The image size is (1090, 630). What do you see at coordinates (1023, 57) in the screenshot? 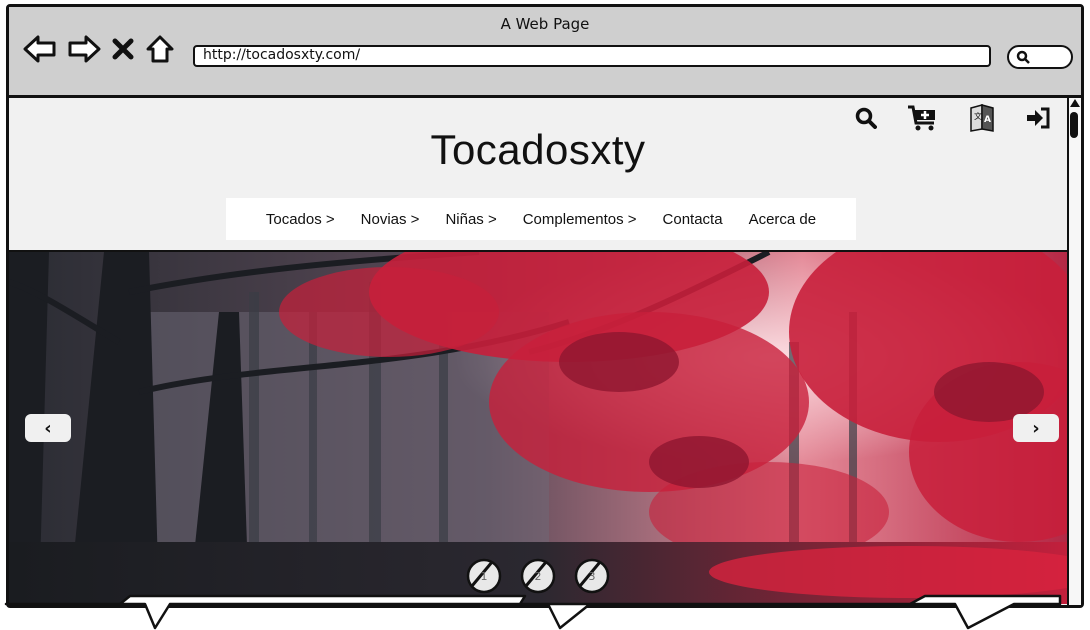
I see `search-icon` at bounding box center [1023, 57].